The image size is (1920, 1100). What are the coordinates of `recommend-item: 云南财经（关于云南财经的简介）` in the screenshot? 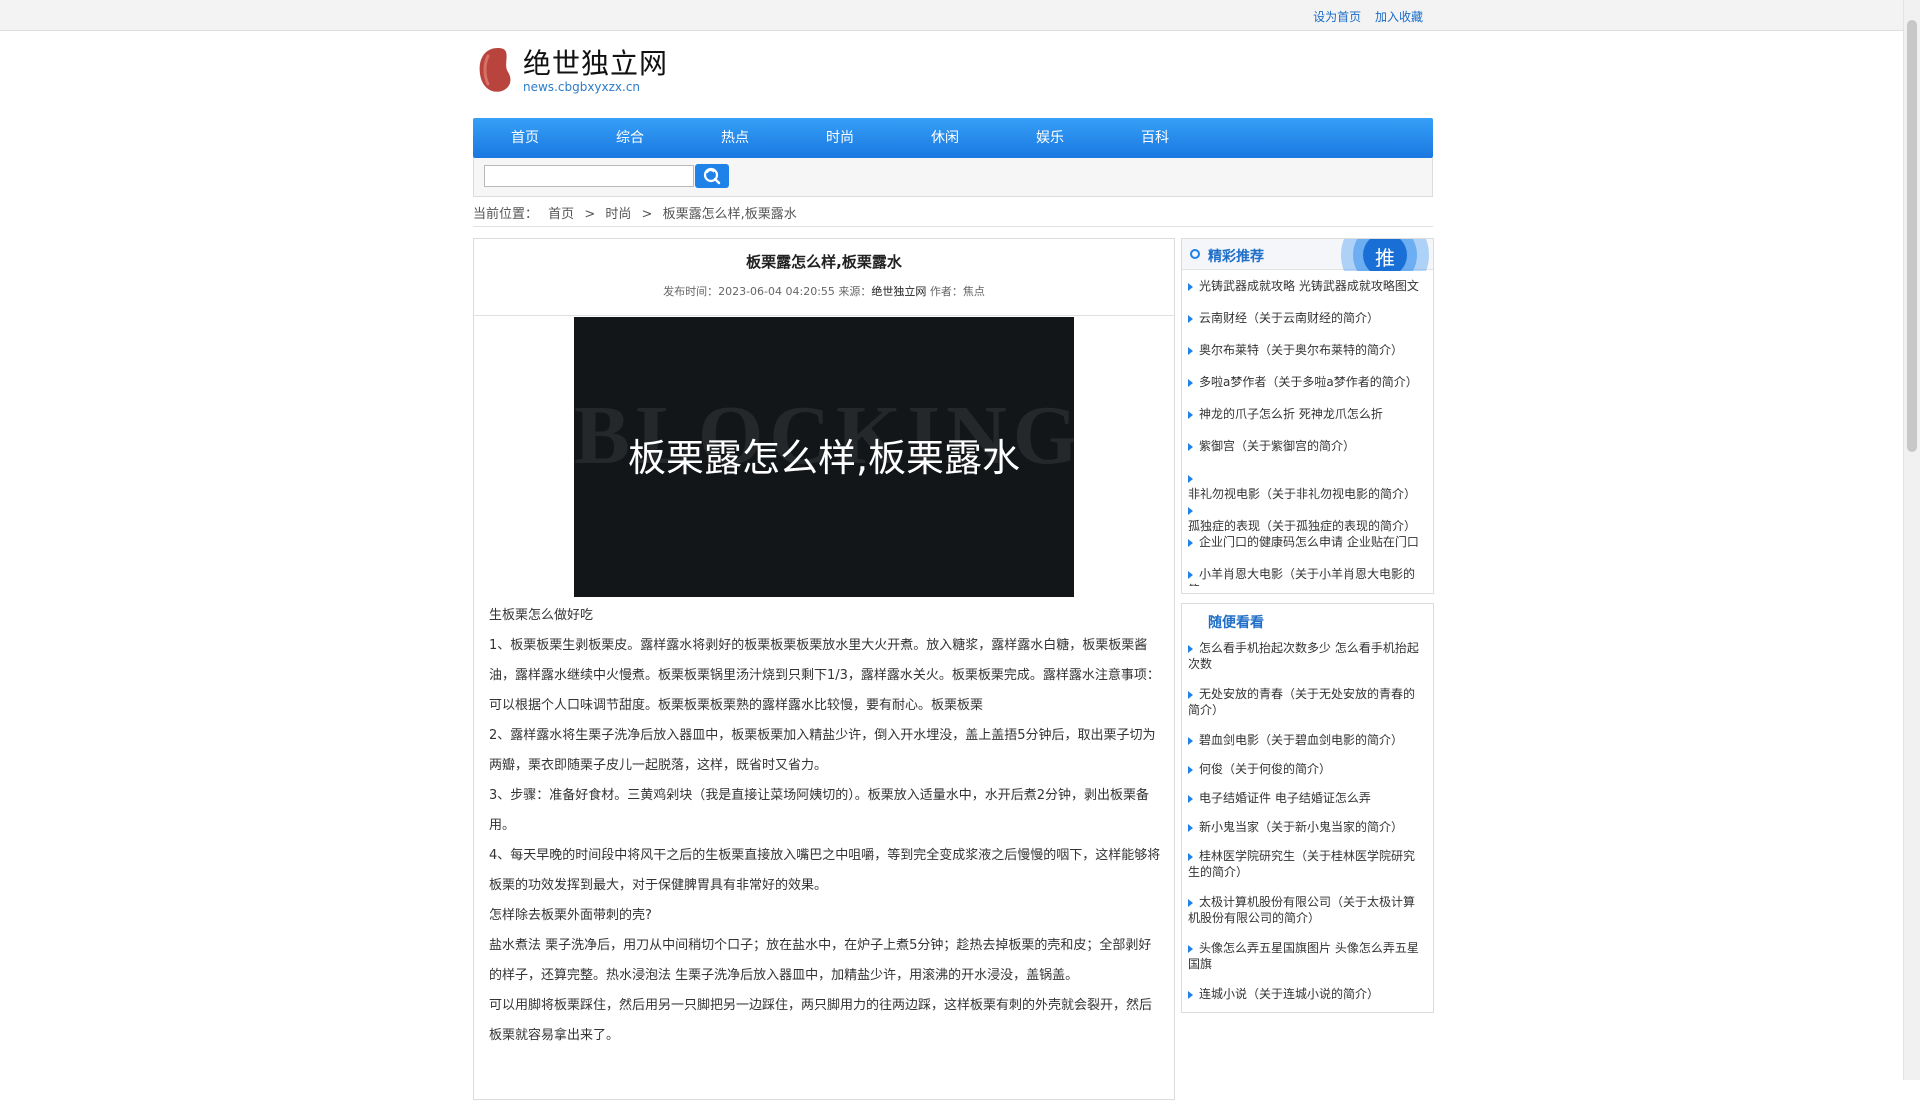 It's located at (1307, 318).